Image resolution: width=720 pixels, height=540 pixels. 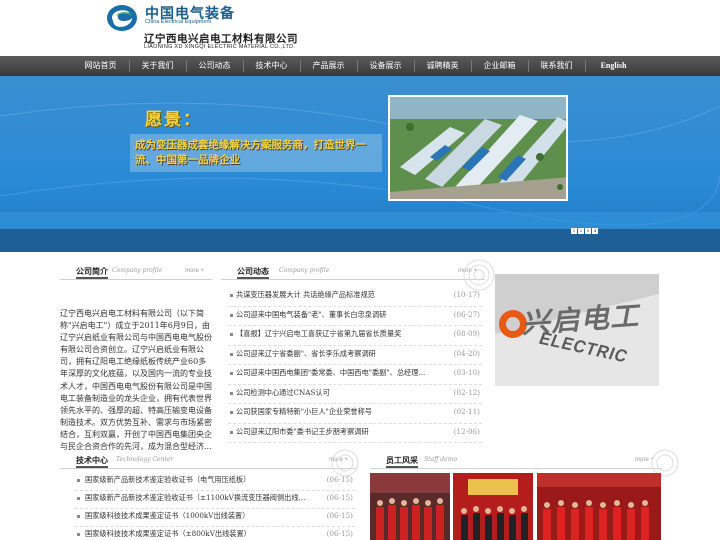 What do you see at coordinates (92, 272) in the screenshot?
I see `about-title: 公司简介` at bounding box center [92, 272].